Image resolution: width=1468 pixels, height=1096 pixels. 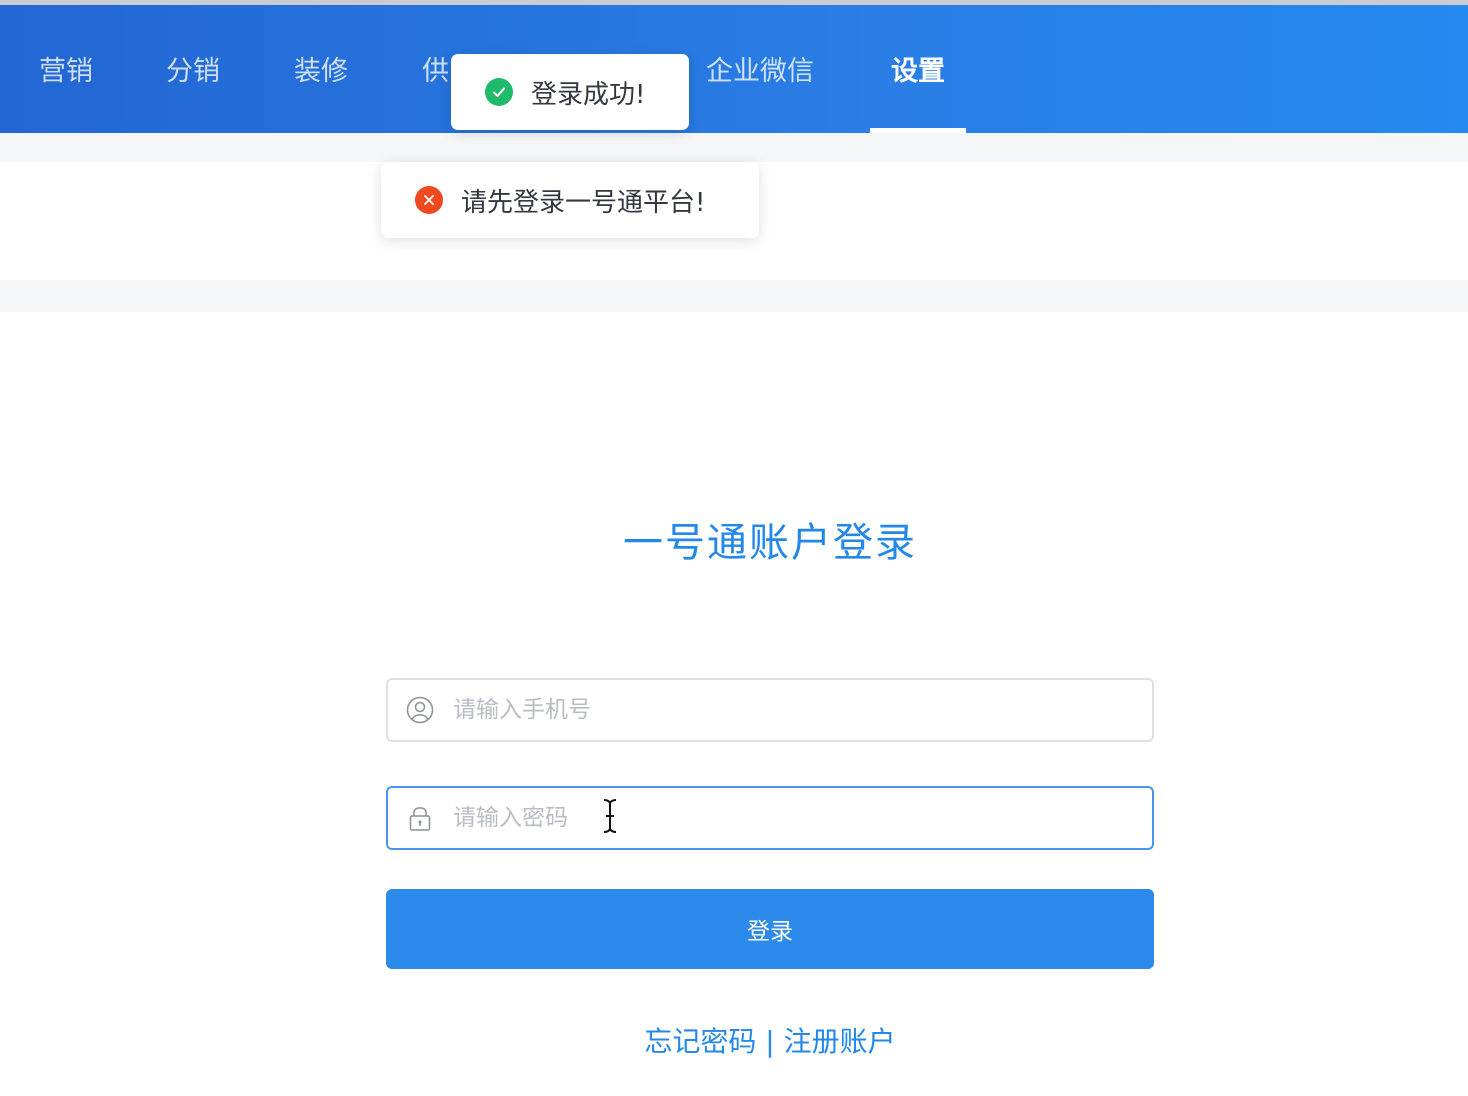 I want to click on nav-item-distribution: 分销, so click(x=193, y=72).